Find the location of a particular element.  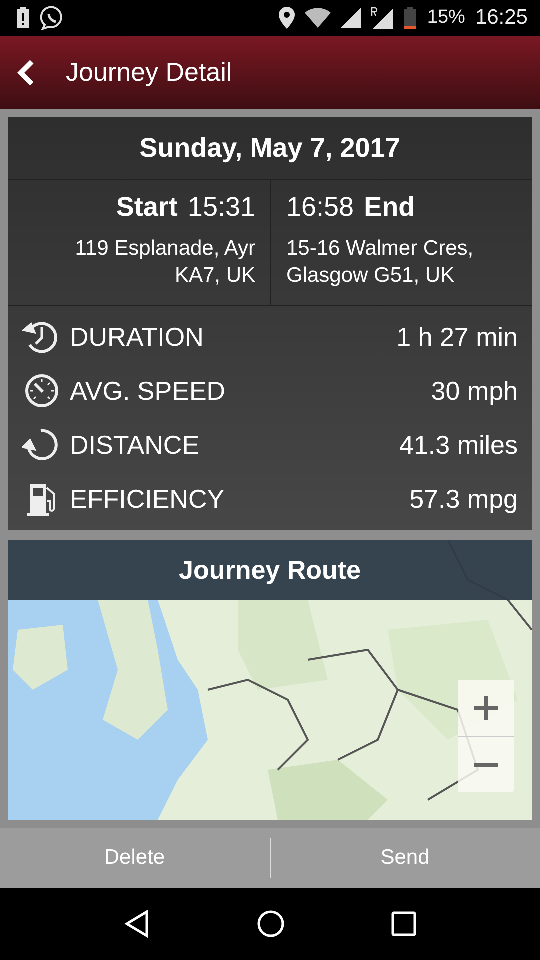

minus-icon is located at coordinates (486, 765).